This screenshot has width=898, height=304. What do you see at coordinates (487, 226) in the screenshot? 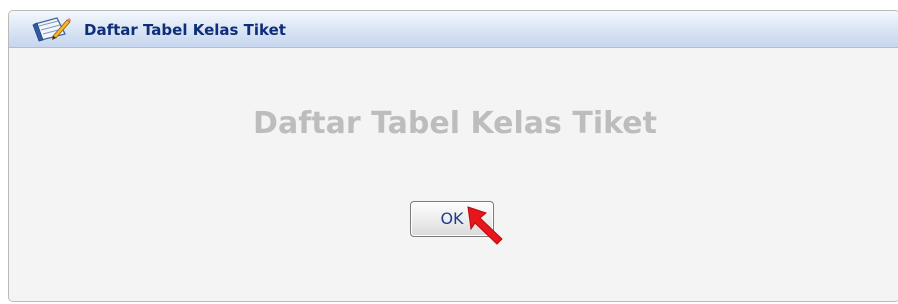
I see `red-arrow-cursor-icon` at bounding box center [487, 226].